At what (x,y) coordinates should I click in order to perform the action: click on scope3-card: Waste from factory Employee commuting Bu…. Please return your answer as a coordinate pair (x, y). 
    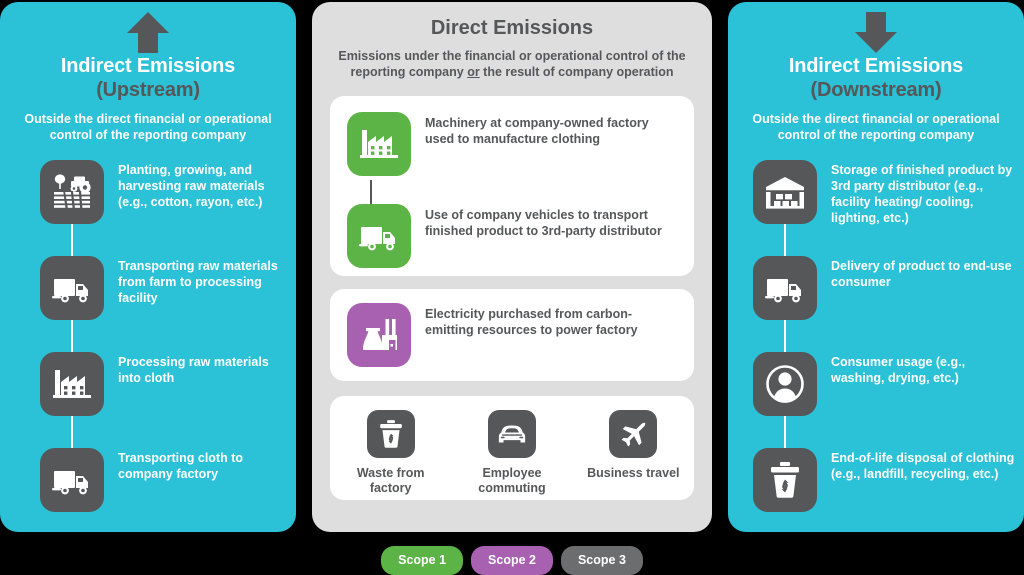
    Looking at the image, I should click on (512, 448).